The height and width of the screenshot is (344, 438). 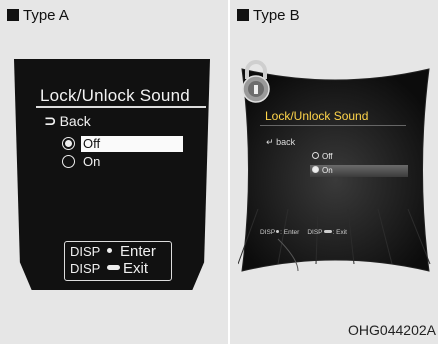 I want to click on type-b-divider, so click(x=333, y=125).